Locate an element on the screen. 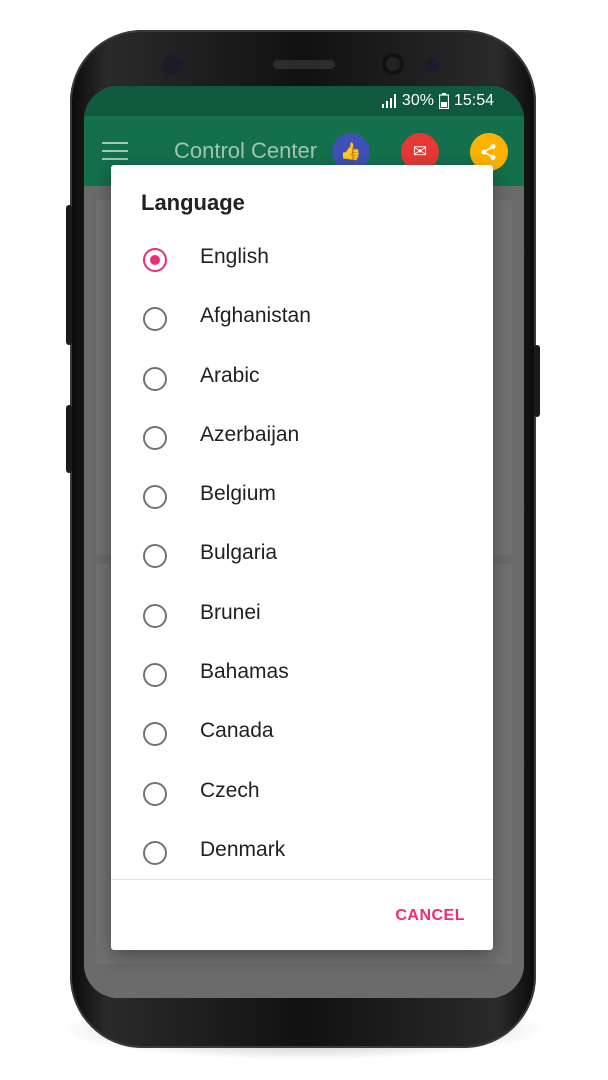  language-option: Denmark is located at coordinates (302, 852).